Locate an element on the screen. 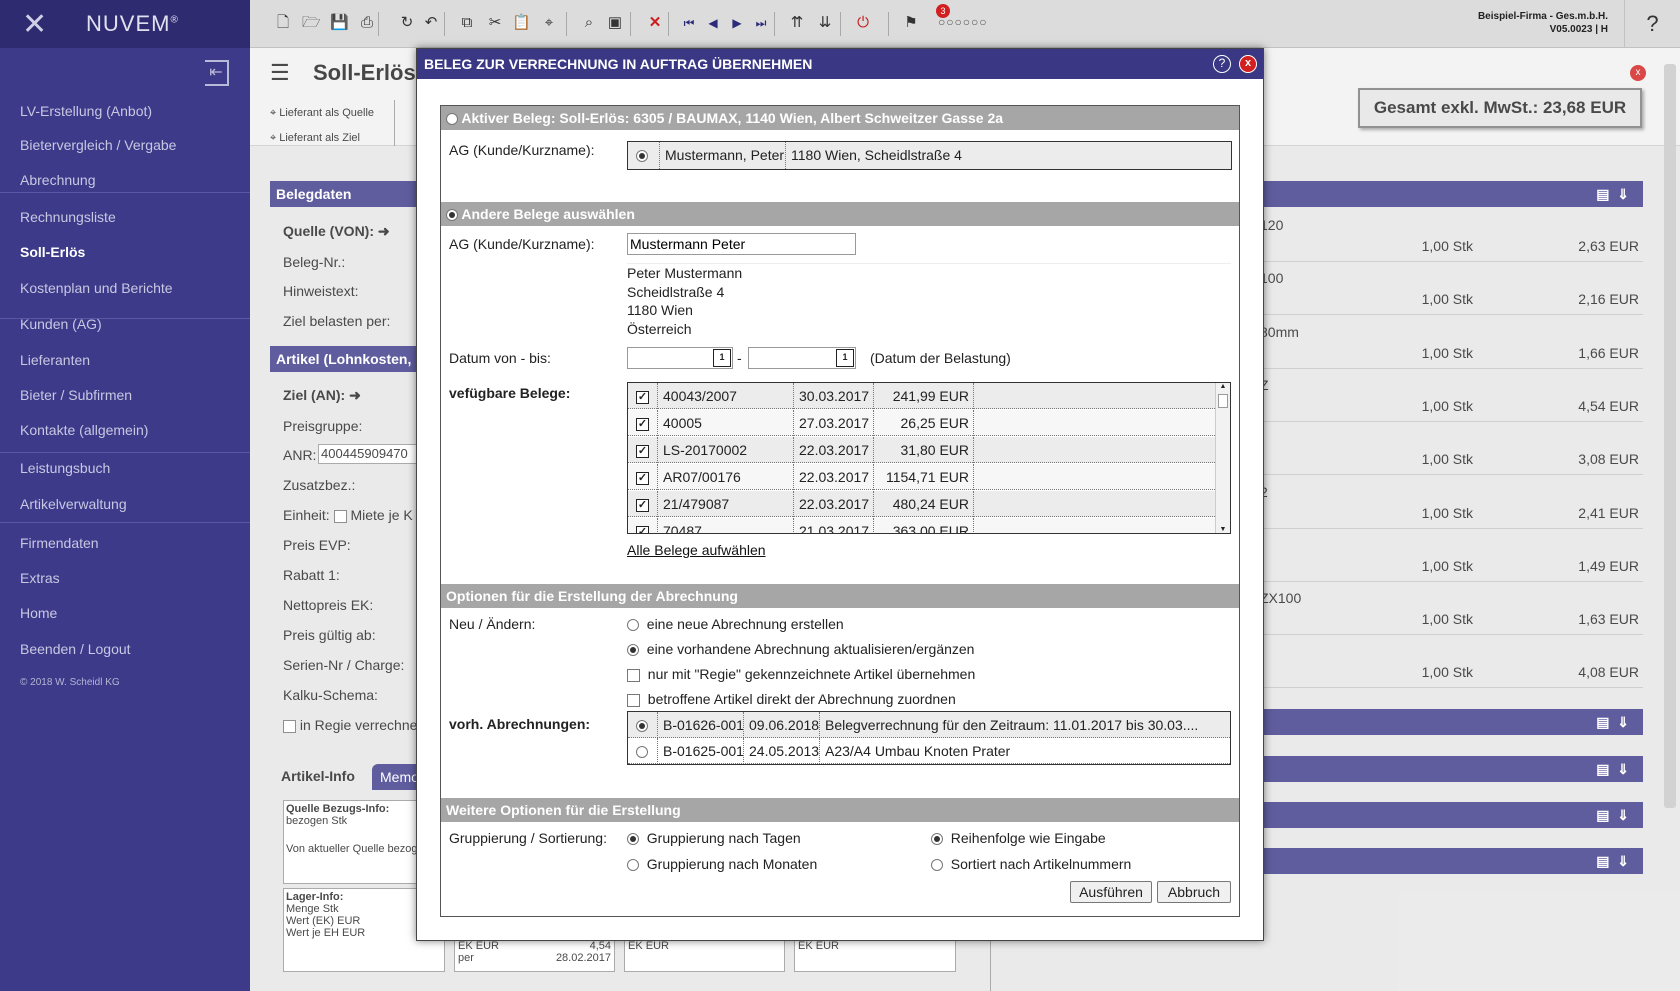  belege-scrollbar: ▲ ▼ is located at coordinates (1222, 458).